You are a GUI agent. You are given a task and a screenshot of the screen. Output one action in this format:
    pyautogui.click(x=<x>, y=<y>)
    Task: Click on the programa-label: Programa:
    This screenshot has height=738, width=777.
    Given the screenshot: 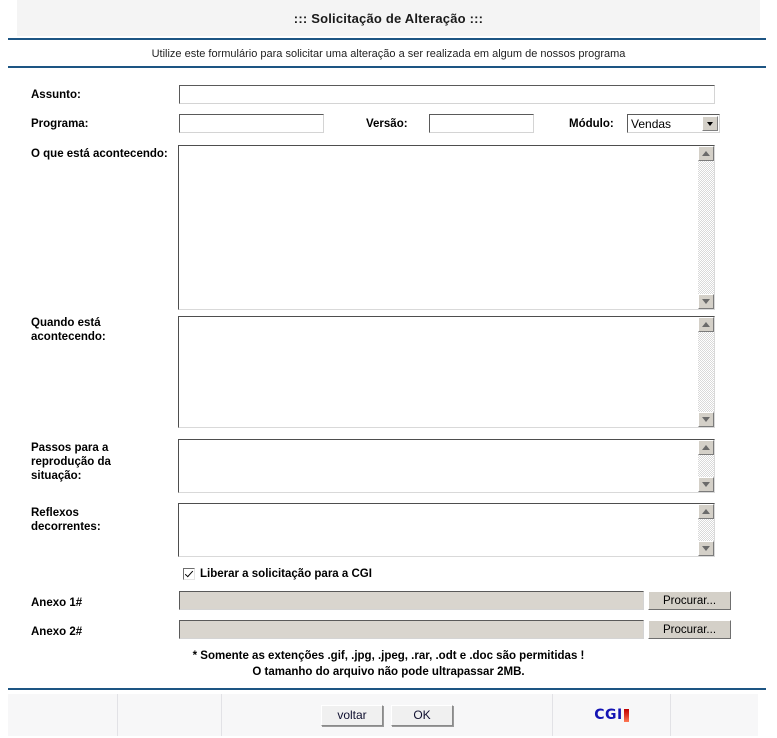 What is the action you would take?
    pyautogui.click(x=60, y=124)
    